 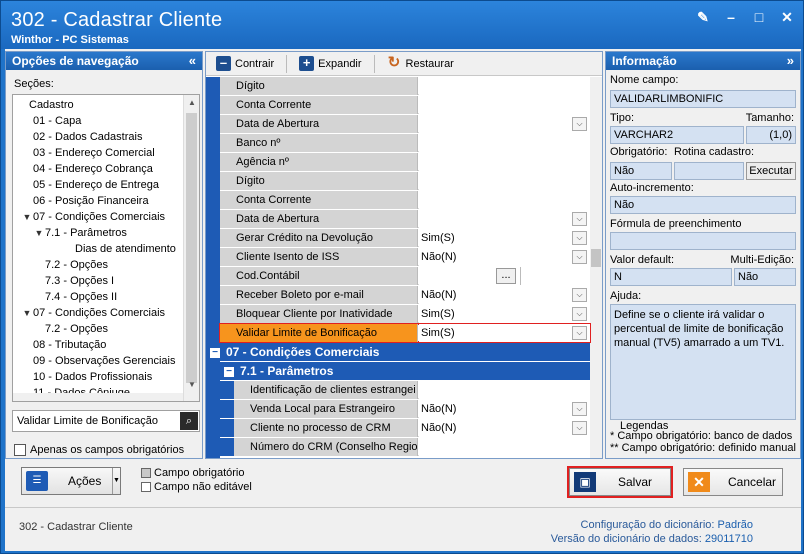 I want to click on grid-scrollbar, so click(x=596, y=267).